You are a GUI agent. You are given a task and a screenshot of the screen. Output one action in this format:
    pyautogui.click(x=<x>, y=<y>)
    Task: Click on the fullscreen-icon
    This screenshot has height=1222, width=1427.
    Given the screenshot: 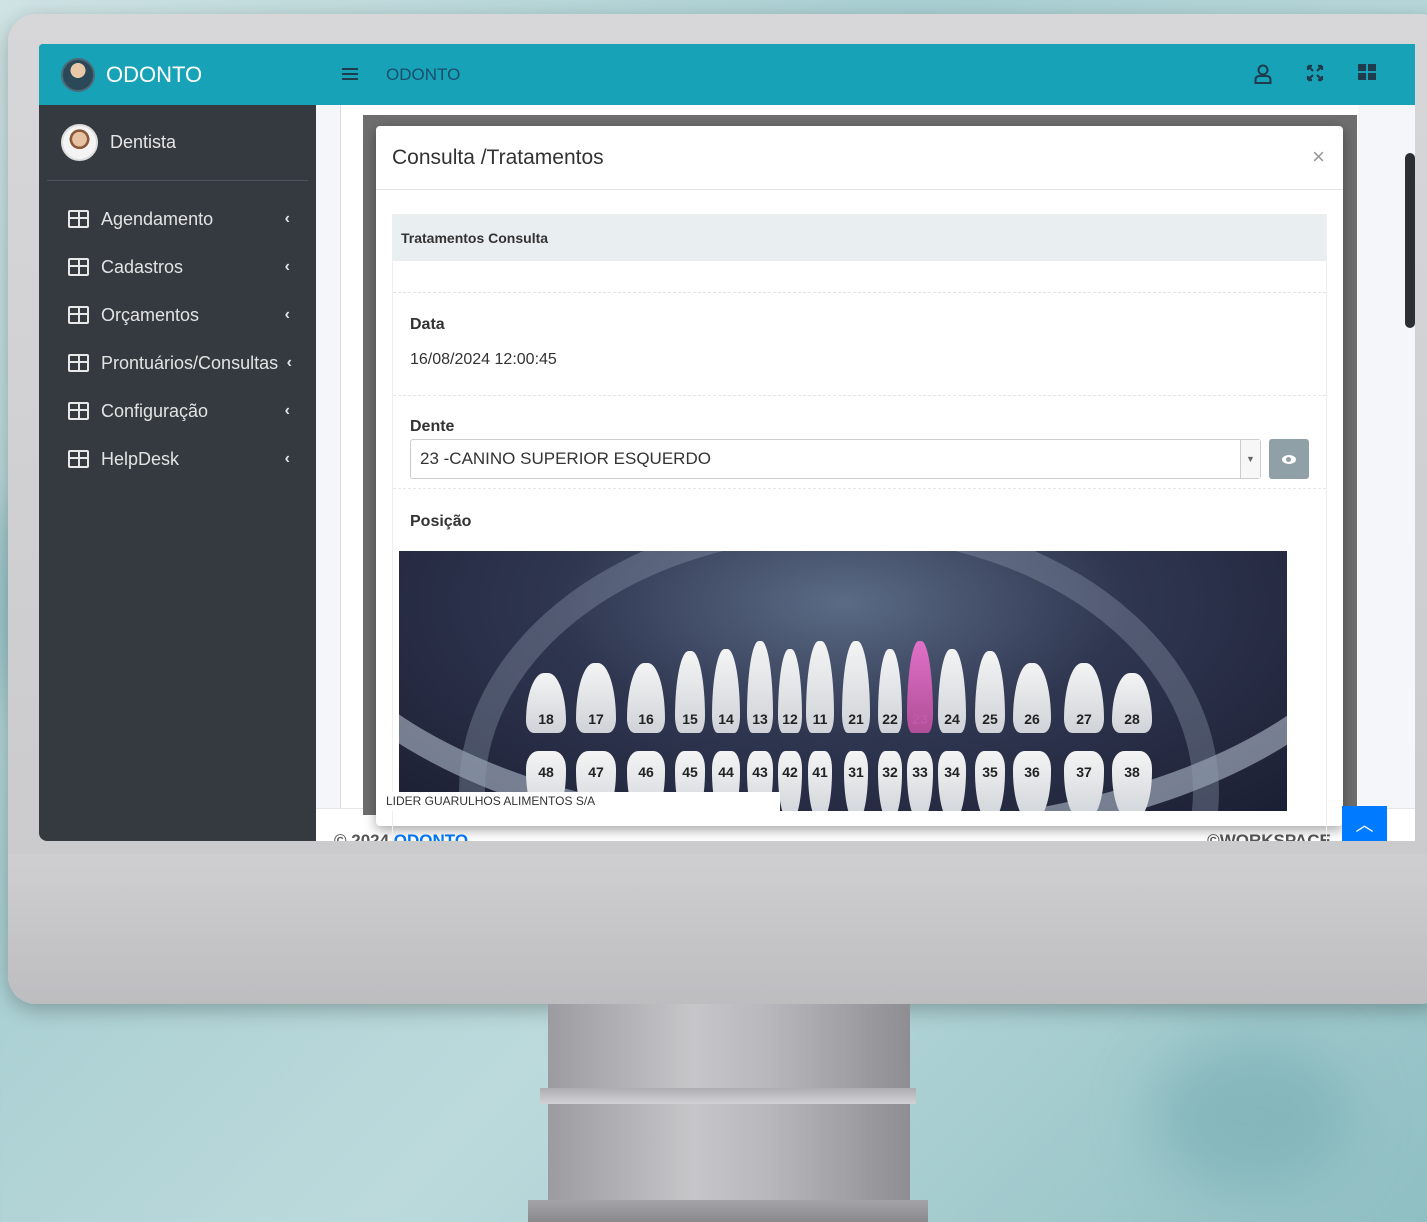 What is the action you would take?
    pyautogui.click(x=1315, y=74)
    